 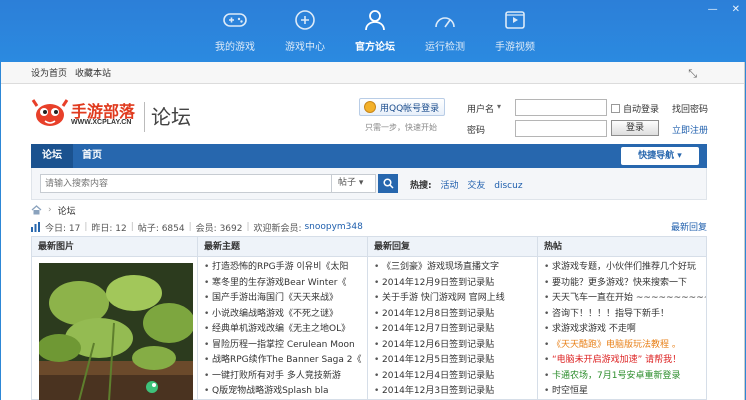 What do you see at coordinates (116, 331) in the screenshot?
I see `featured-image` at bounding box center [116, 331].